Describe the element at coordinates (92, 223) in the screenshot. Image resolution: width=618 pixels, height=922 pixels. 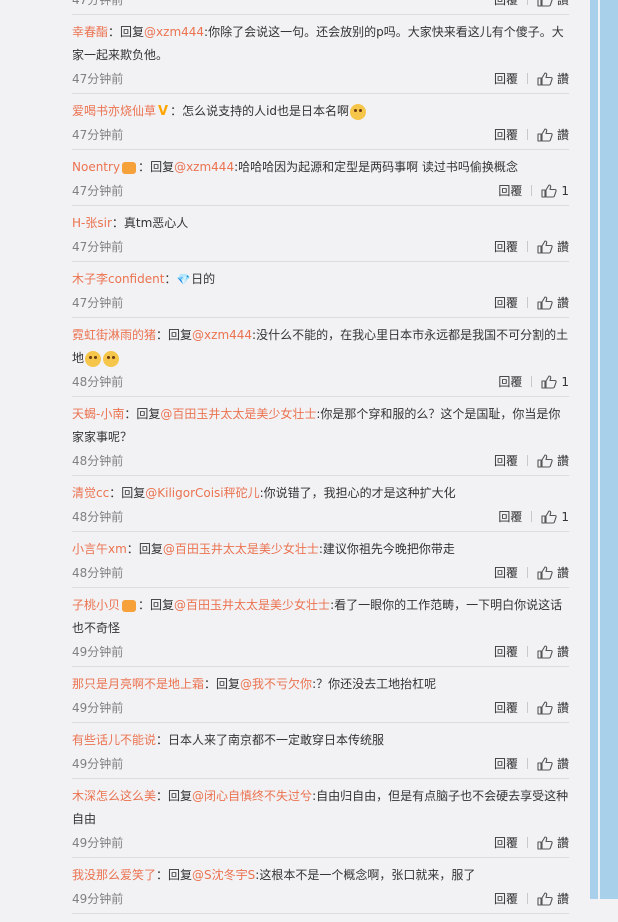
I see `user-name-link: H-张sir` at that location.